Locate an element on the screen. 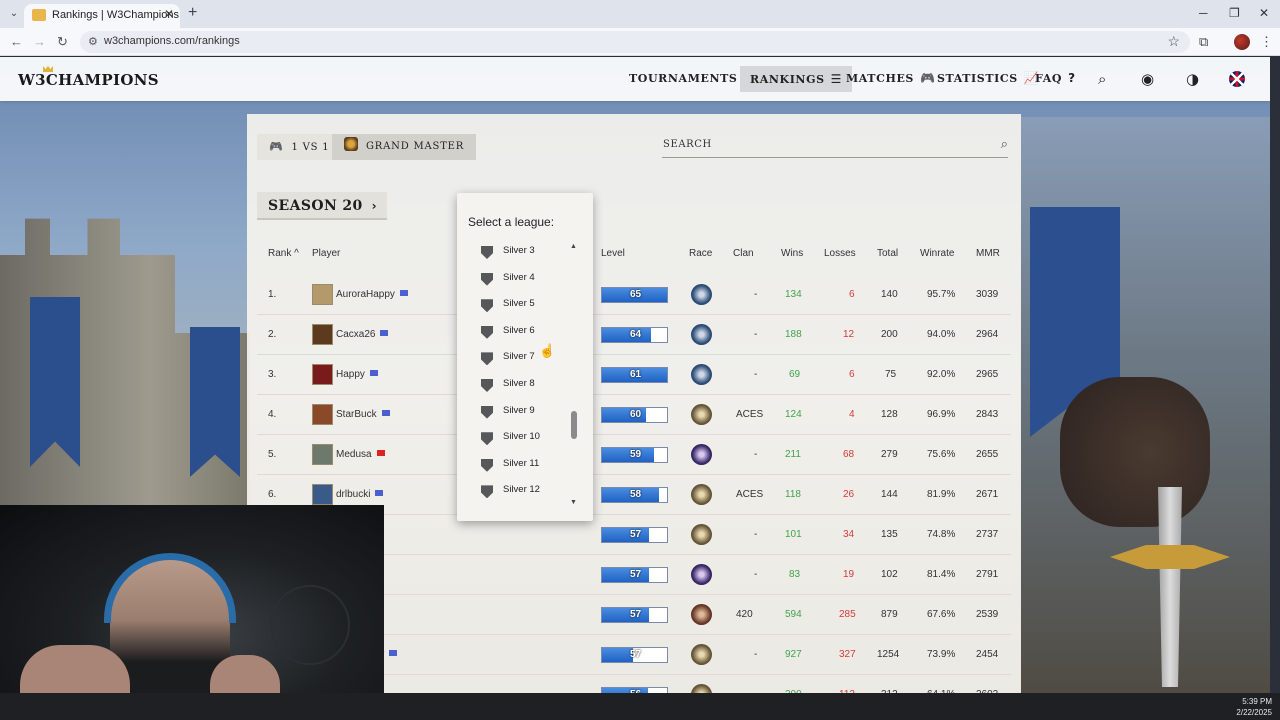 This screenshot has height=720, width=1280. col-header-losses: Losses is located at coordinates (840, 253).